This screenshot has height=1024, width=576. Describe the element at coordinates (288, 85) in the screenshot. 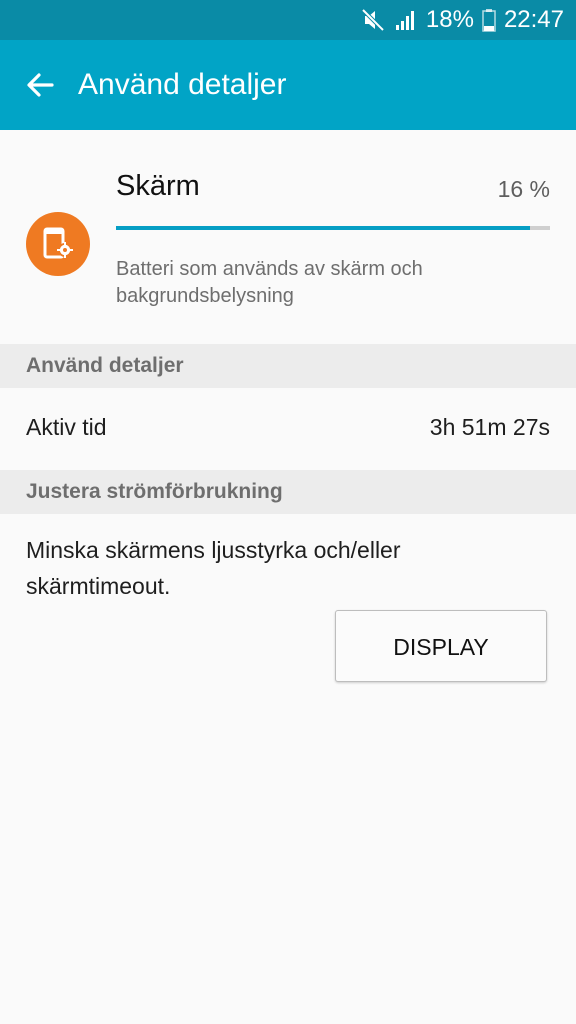

I see `app-bar: Använd detaljer` at that location.